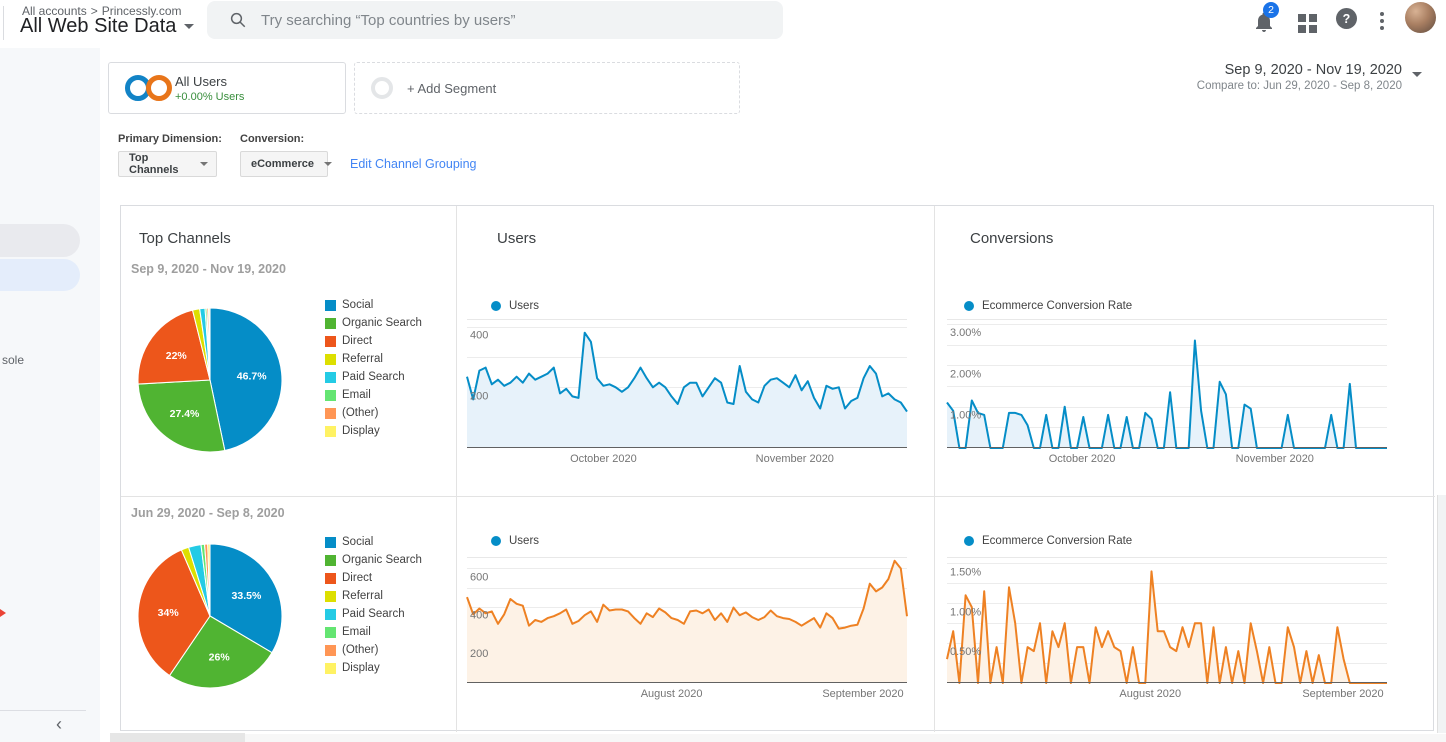  I want to click on property-selector: All Web Site Data, so click(107, 26).